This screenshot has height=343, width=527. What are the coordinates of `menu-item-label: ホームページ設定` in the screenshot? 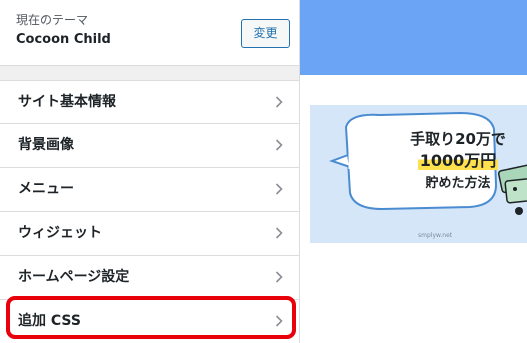 It's located at (74, 277).